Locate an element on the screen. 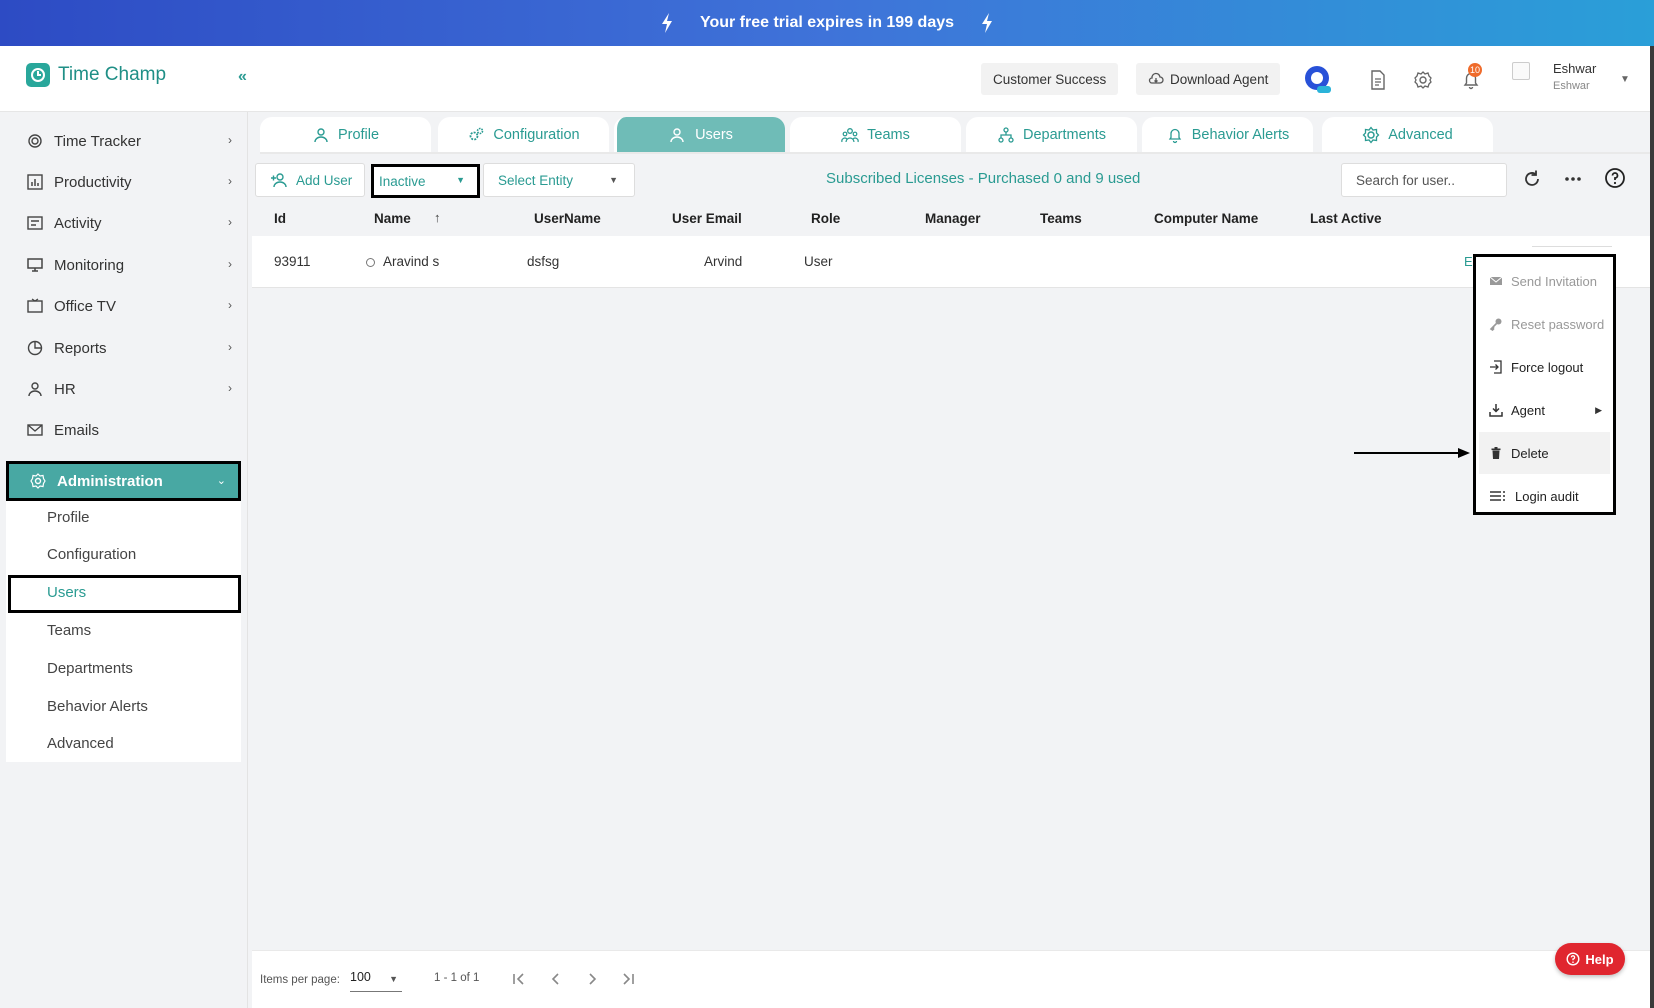  envelope-icon is located at coordinates (1496, 280).